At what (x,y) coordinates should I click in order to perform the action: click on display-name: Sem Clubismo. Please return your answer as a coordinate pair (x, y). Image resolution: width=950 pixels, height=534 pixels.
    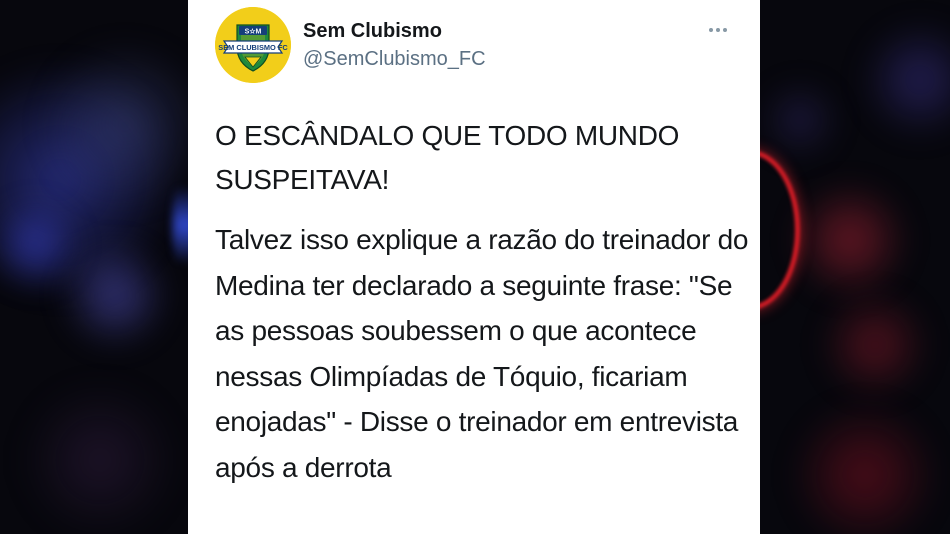
    Looking at the image, I should click on (372, 31).